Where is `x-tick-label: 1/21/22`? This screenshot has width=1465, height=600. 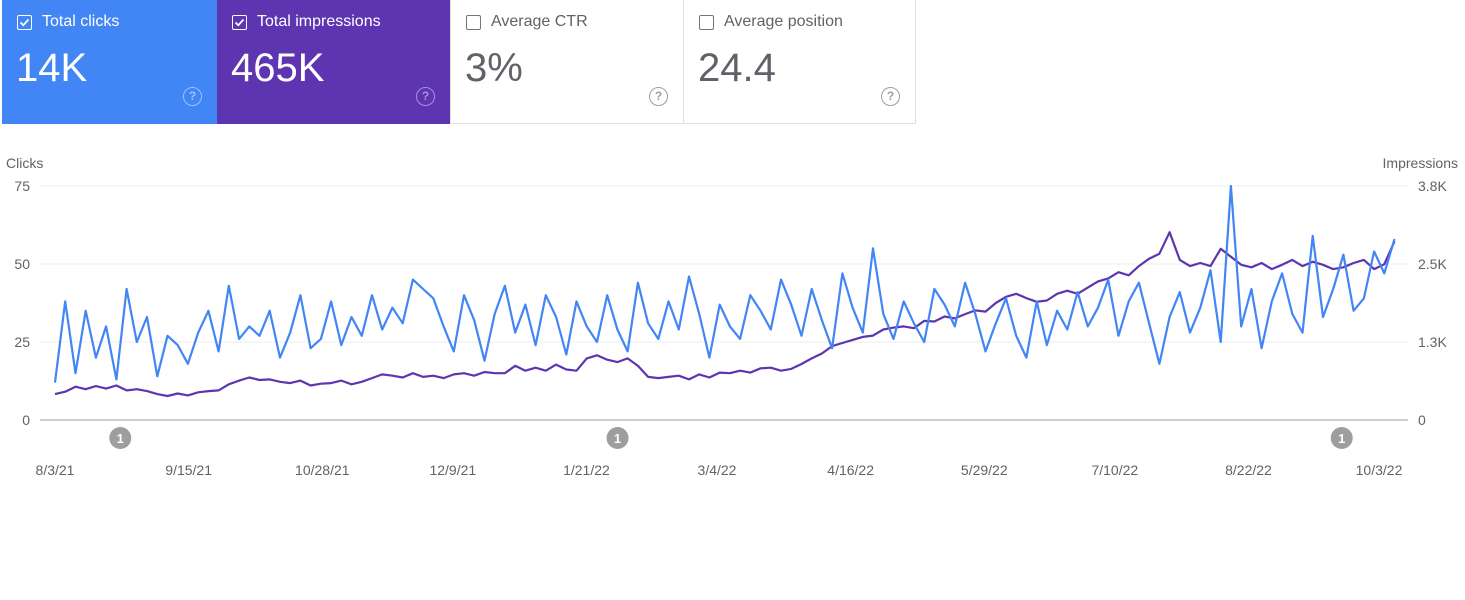
x-tick-label: 1/21/22 is located at coordinates (586, 470).